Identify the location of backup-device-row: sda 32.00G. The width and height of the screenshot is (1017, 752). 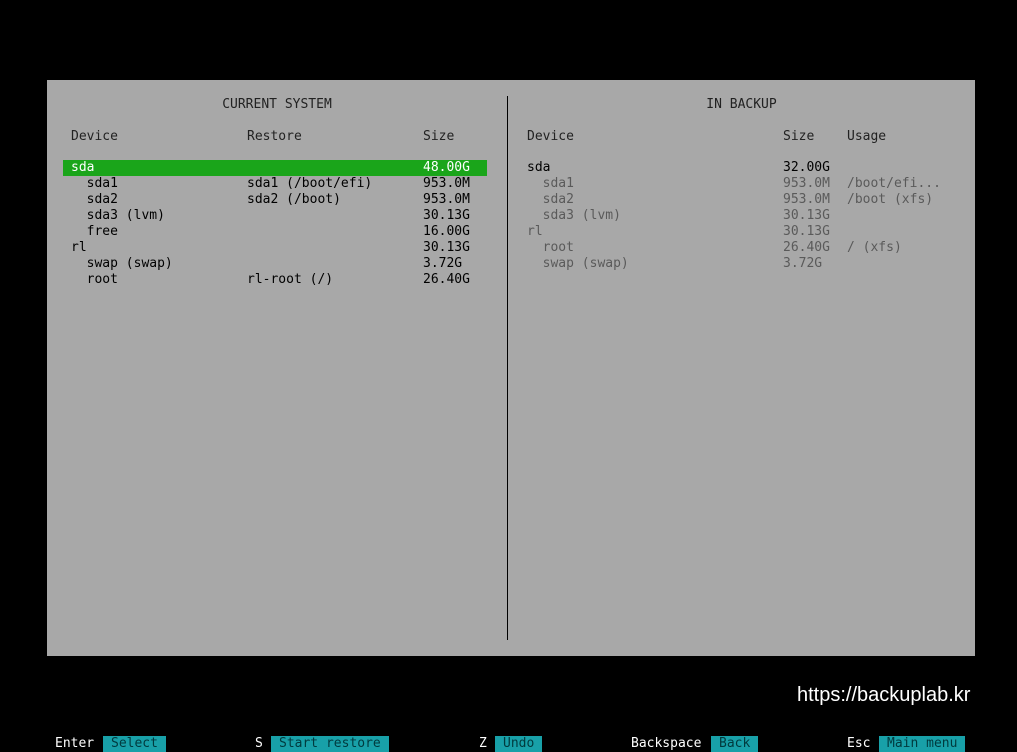
(739, 168).